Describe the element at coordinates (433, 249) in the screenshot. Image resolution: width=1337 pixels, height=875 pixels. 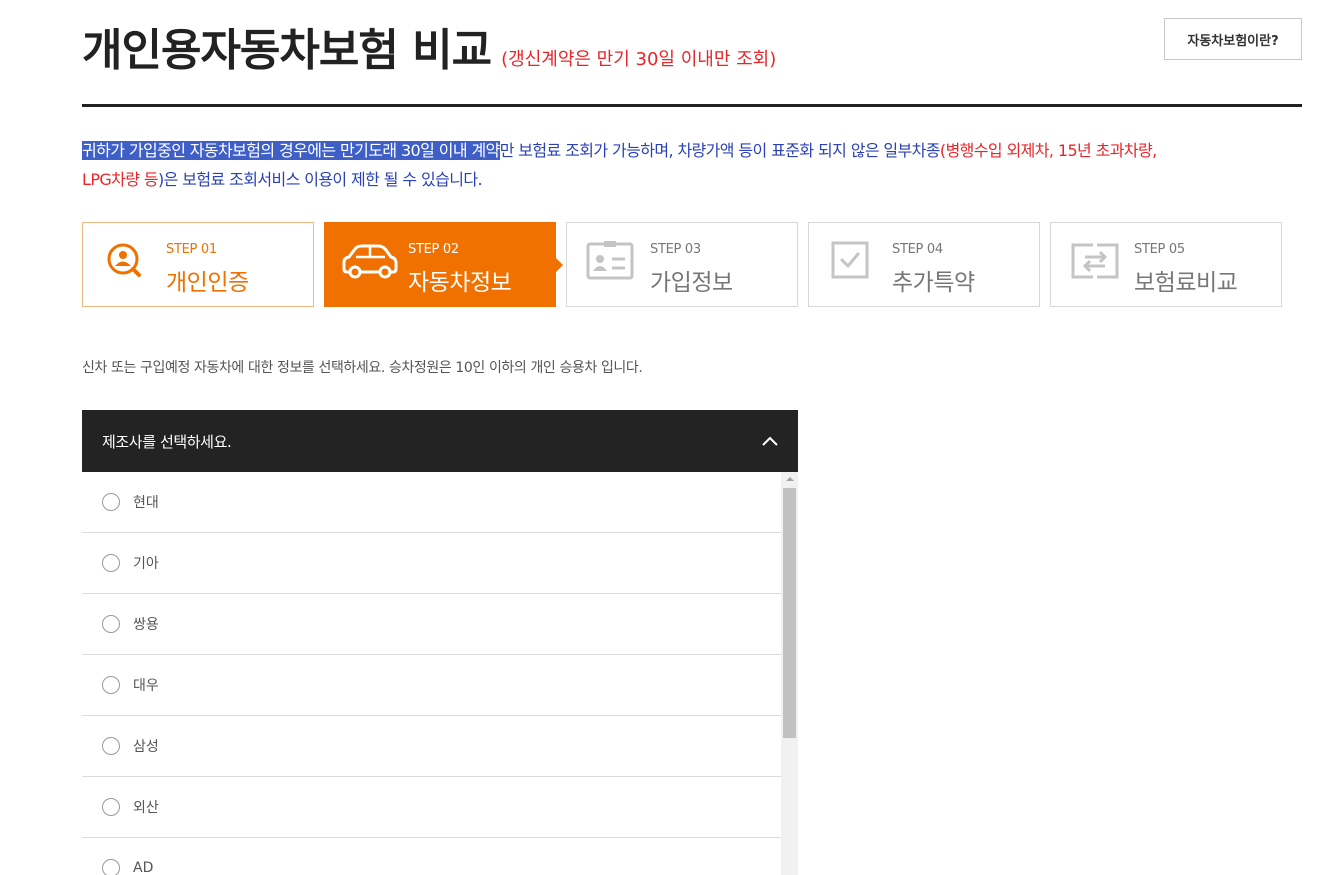
I see `step-2-number: STEP 02` at that location.